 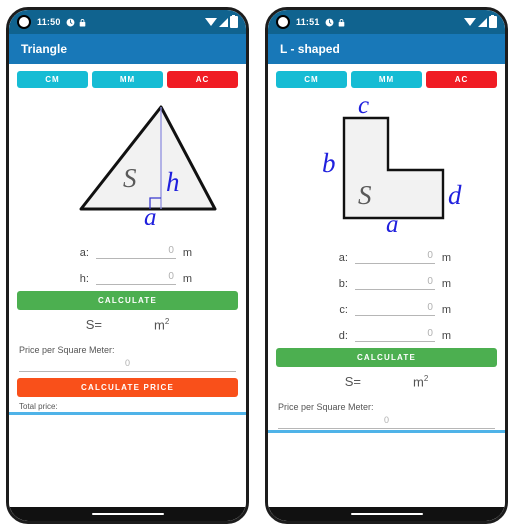 What do you see at coordinates (308, 22) in the screenshot?
I see `status-clock: 11:51` at bounding box center [308, 22].